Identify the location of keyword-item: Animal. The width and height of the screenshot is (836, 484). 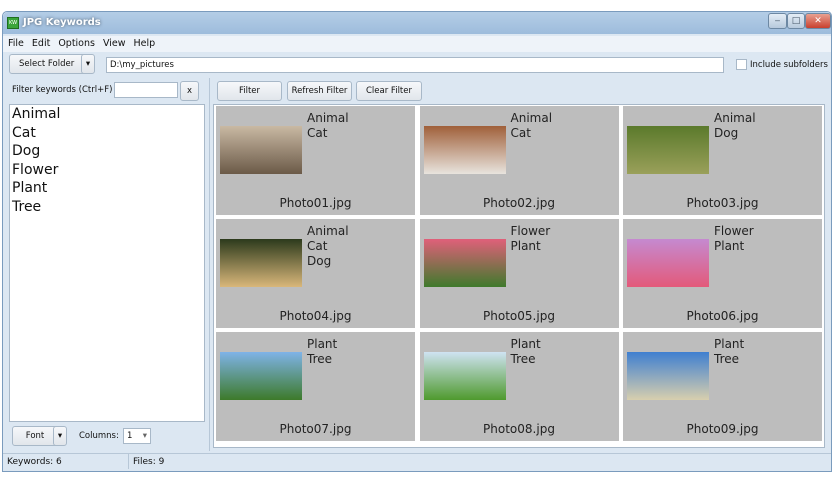
(107, 114).